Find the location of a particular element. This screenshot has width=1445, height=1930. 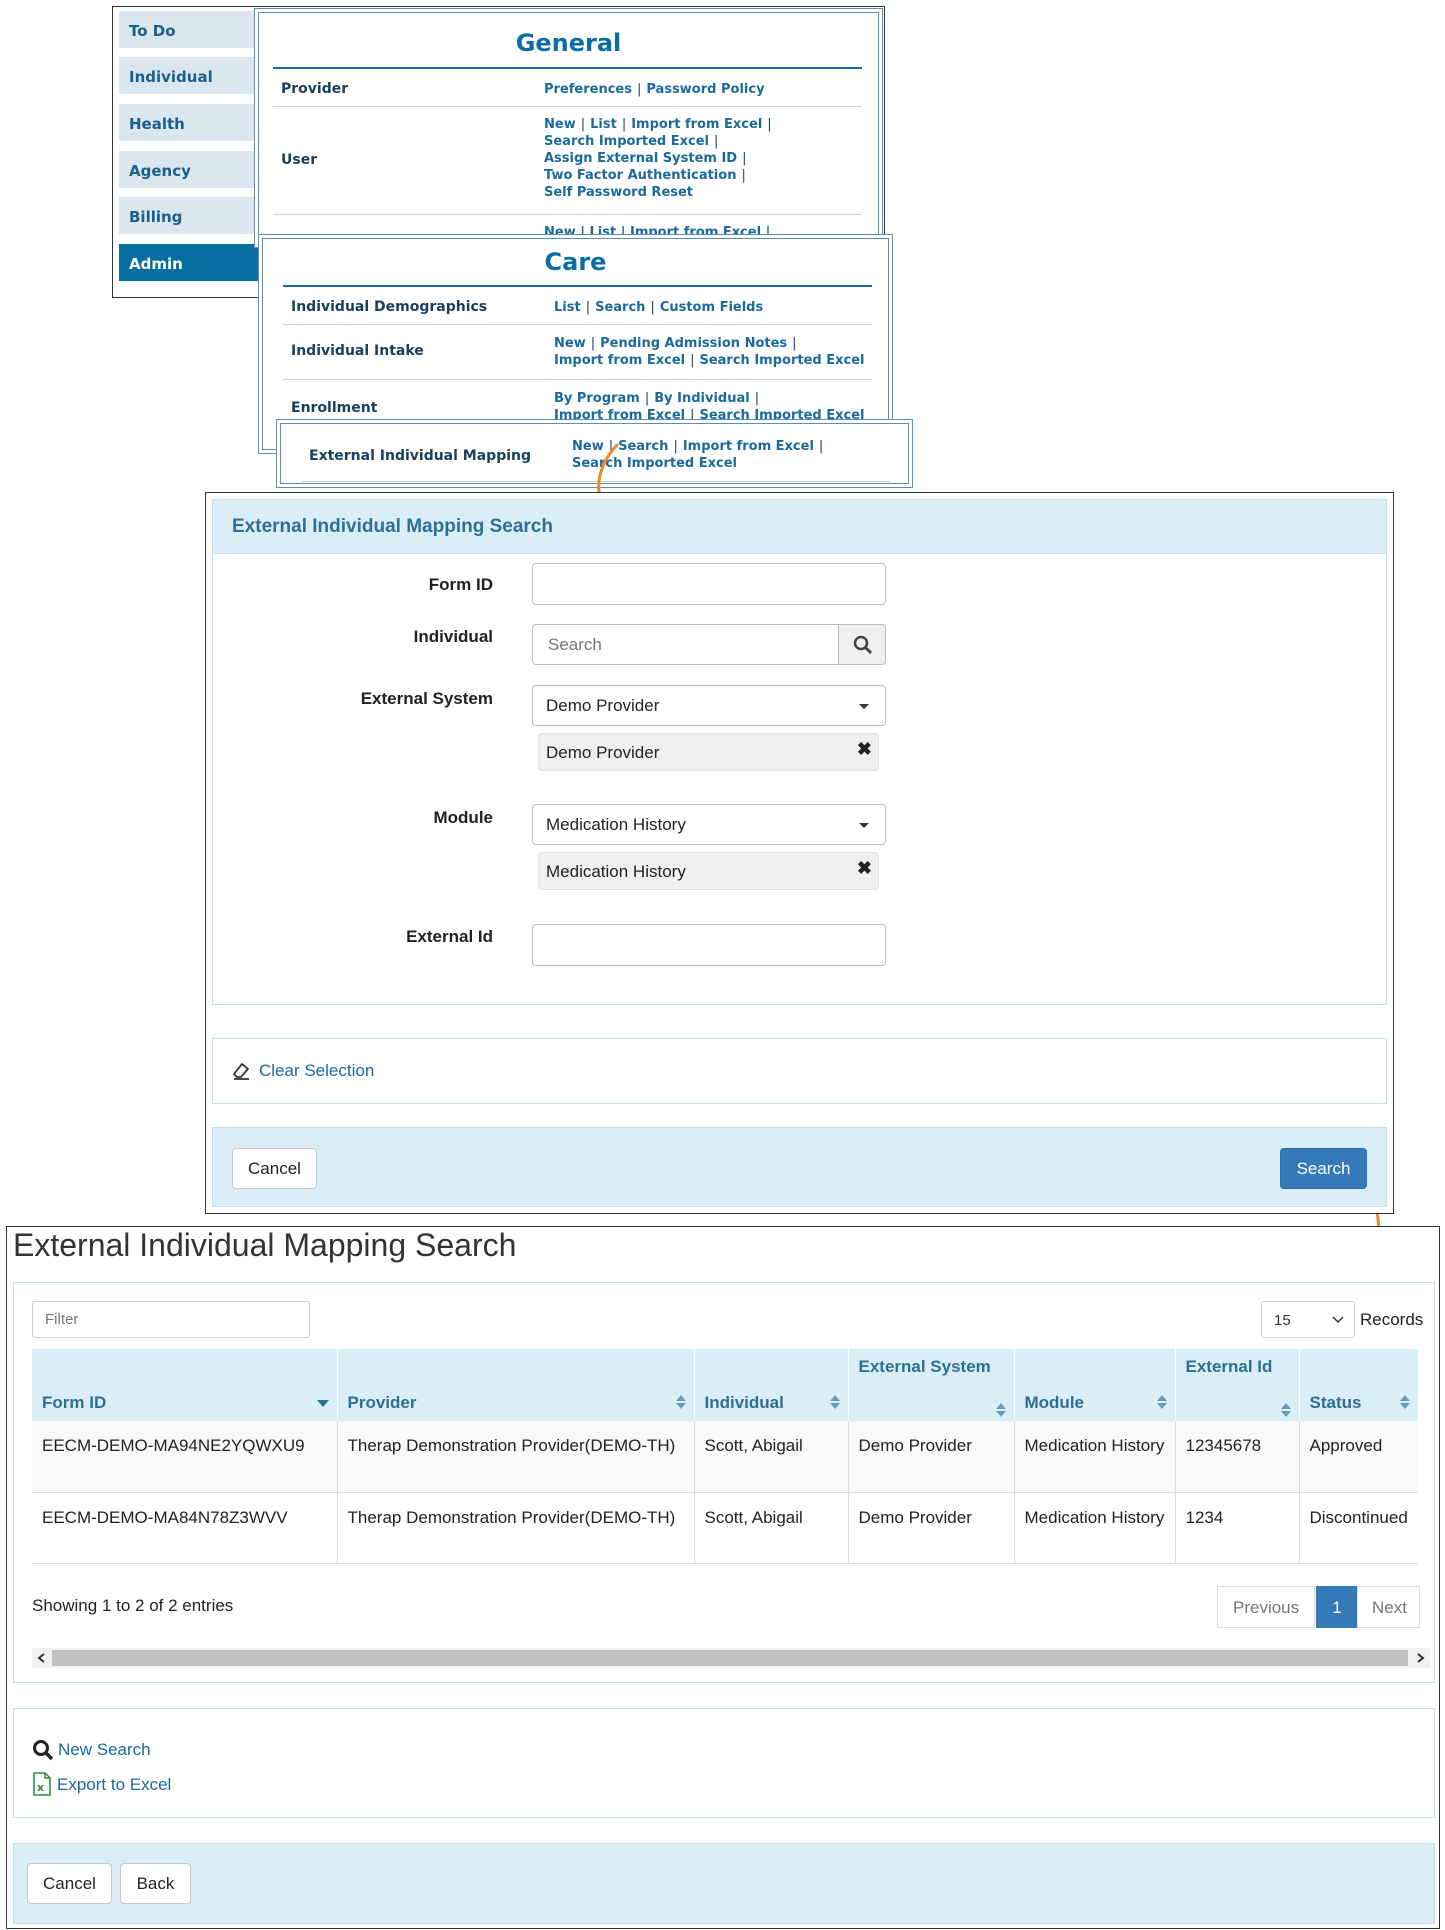

chip-label: Demo Provider is located at coordinates (603, 752).